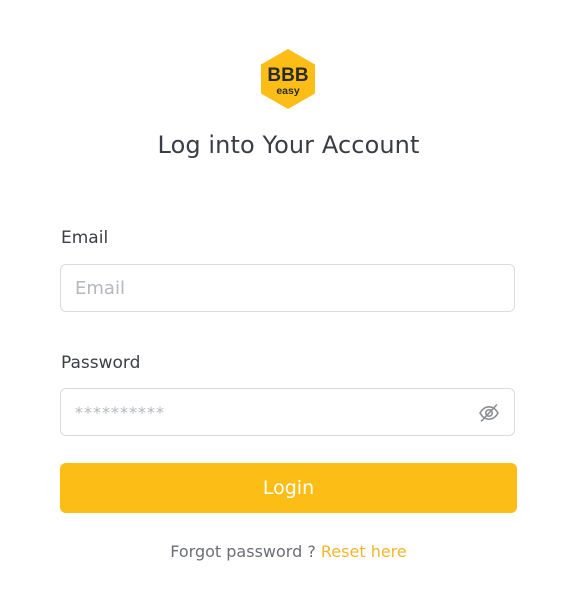  Describe the element at coordinates (275, 288) in the screenshot. I see `email-field` at that location.